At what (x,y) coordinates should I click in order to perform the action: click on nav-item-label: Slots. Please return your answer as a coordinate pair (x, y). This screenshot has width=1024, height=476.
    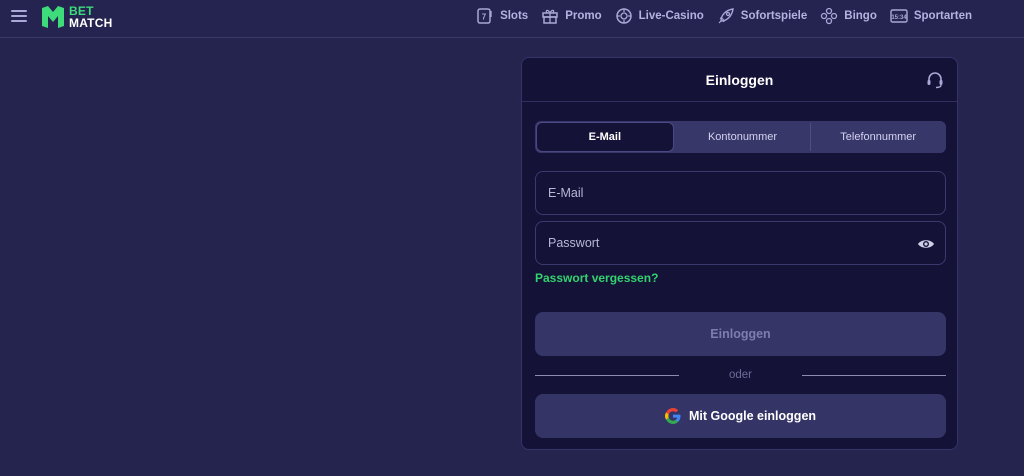
    Looking at the image, I should click on (514, 16).